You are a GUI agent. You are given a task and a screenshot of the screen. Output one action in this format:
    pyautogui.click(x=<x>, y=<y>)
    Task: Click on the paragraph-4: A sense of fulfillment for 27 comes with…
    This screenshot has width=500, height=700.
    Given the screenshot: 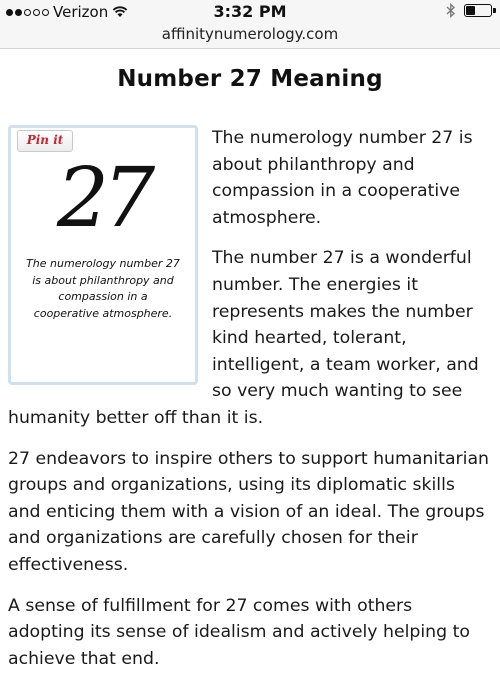 What is the action you would take?
    pyautogui.click(x=239, y=632)
    